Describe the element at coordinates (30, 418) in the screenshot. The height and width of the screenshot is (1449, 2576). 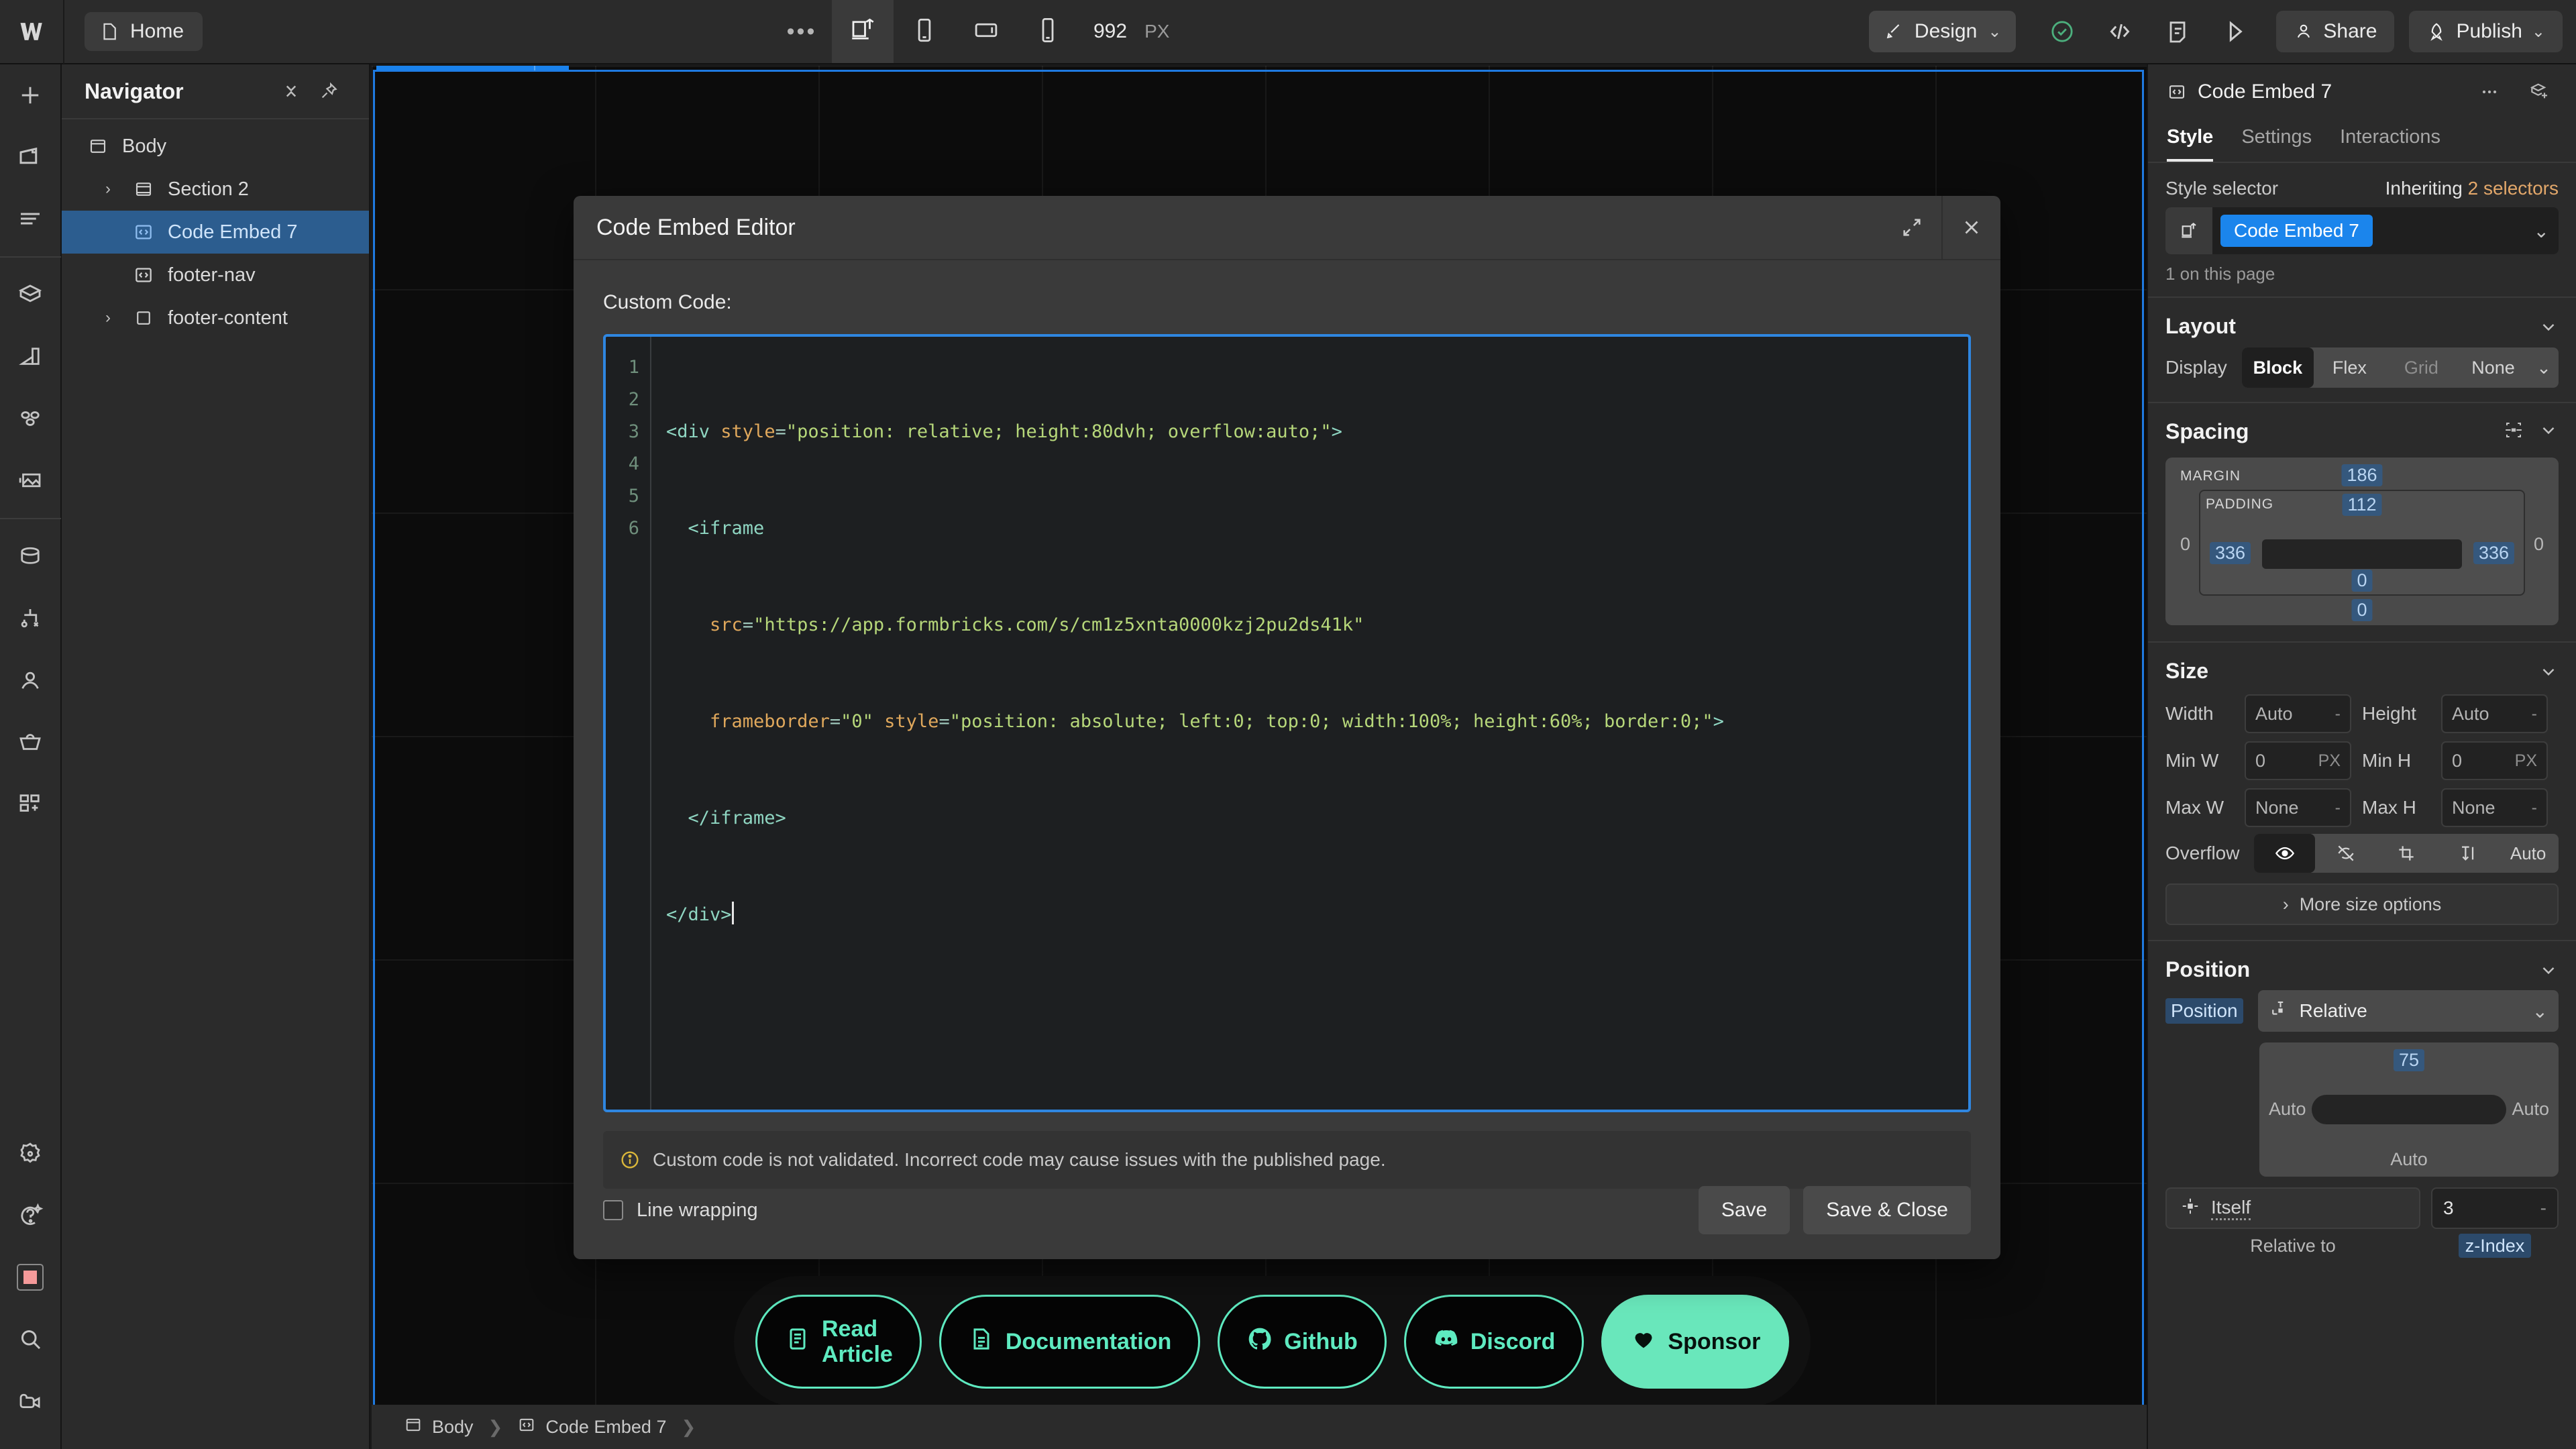
I see `style-manager-icon` at that location.